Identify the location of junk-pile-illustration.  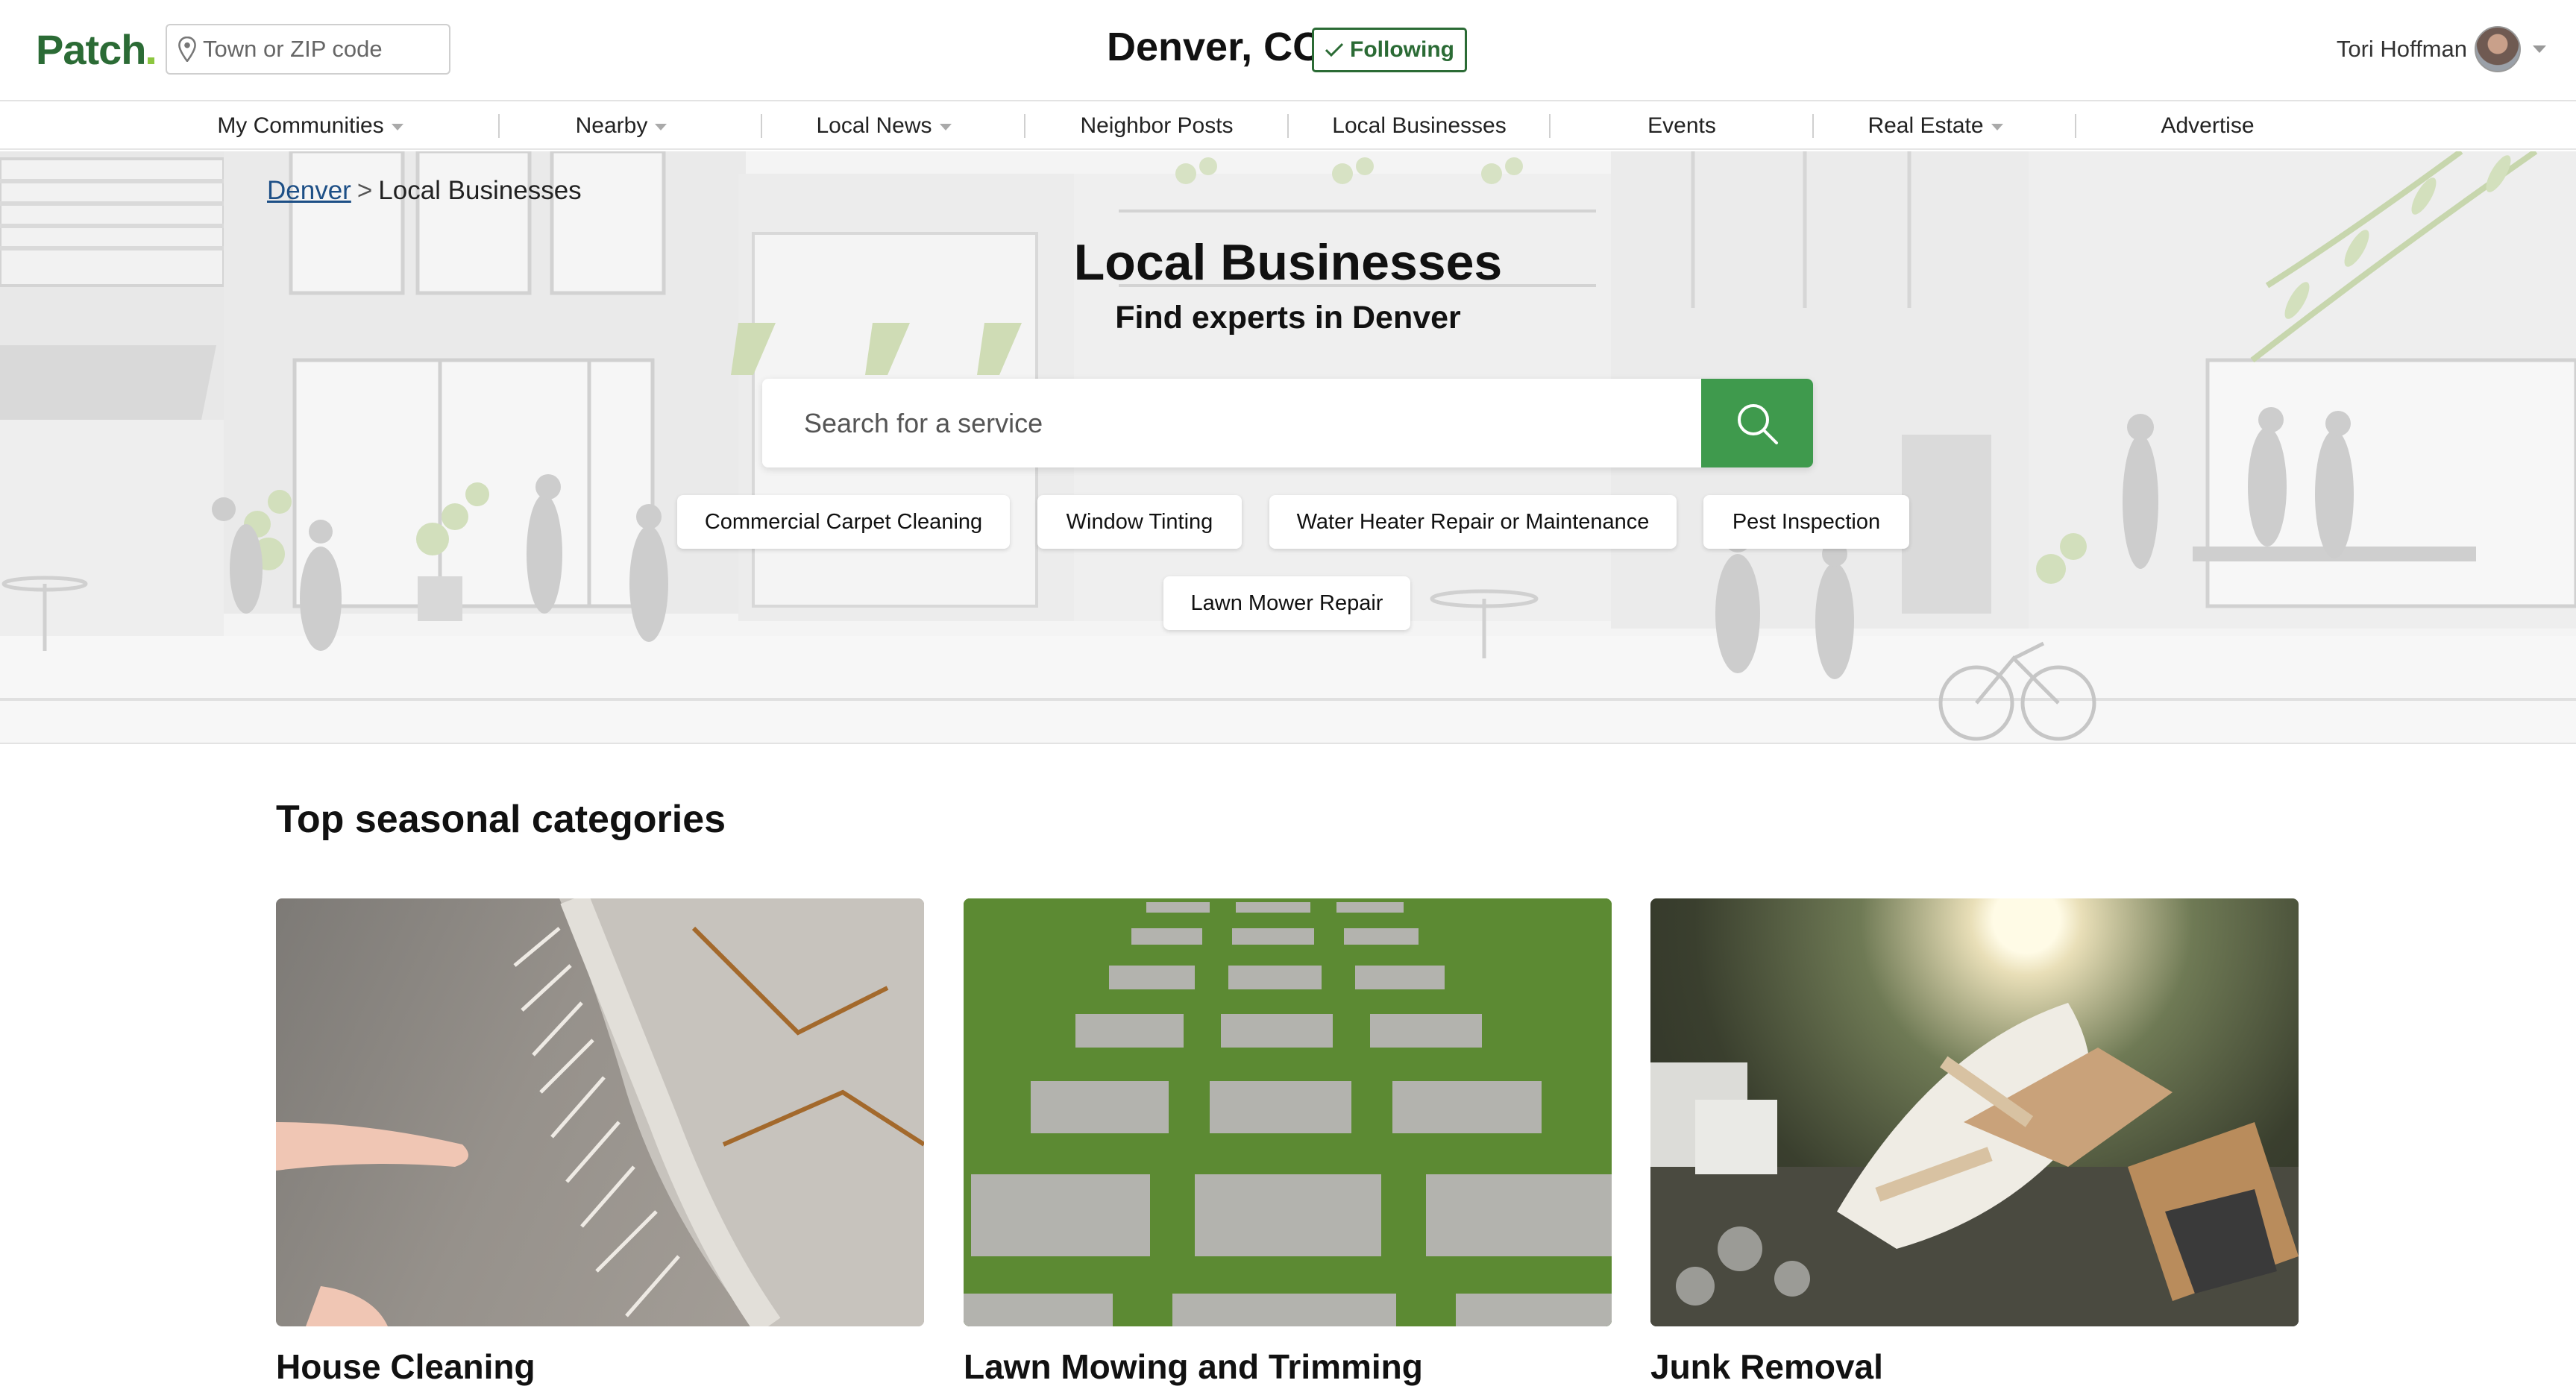
(1975, 1164).